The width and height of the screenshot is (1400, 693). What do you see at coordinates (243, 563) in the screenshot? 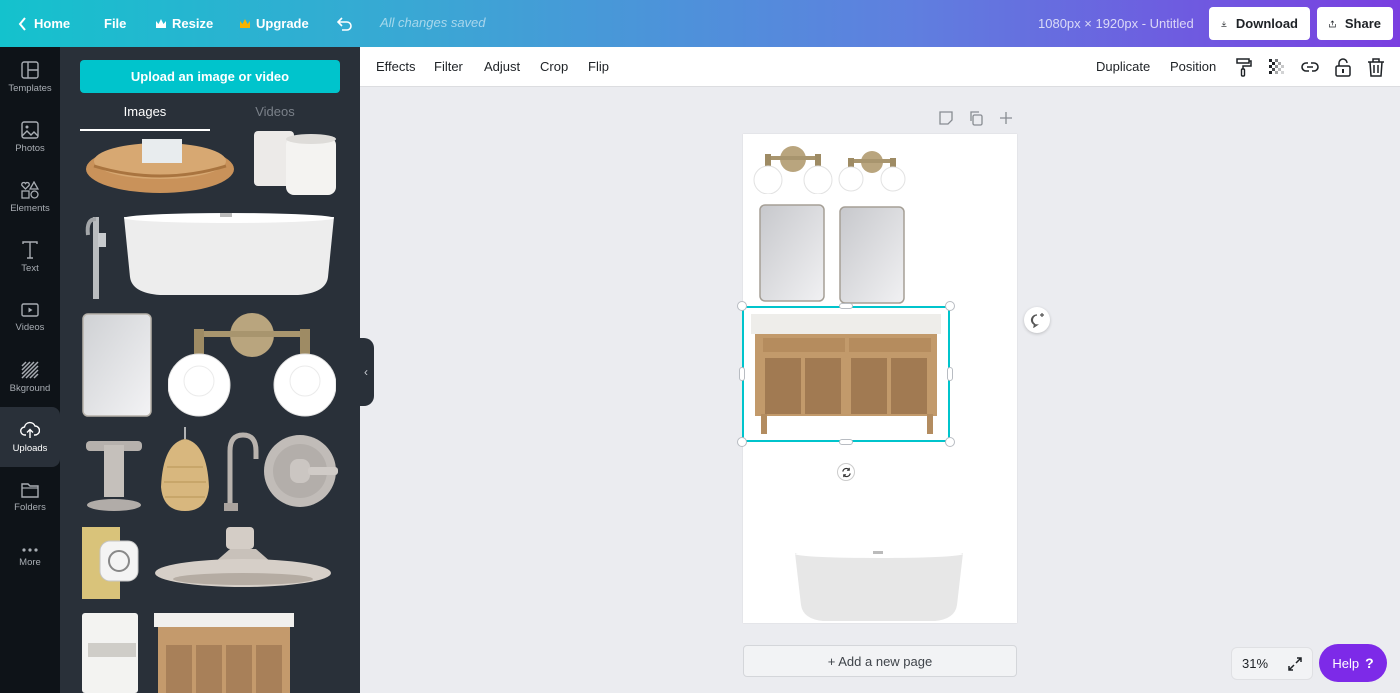
I see `thumbnail-rain-shower-head` at bounding box center [243, 563].